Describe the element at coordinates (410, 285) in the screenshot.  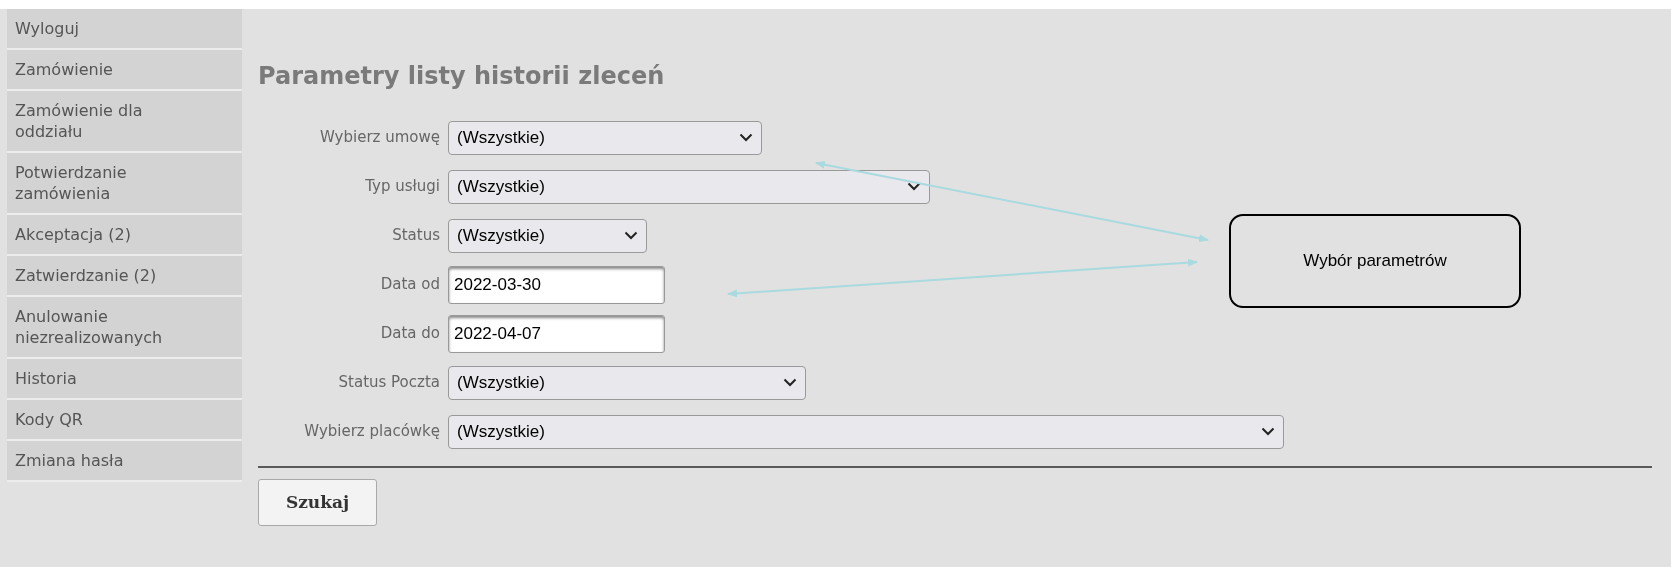
I see `field-label: Data od` at that location.